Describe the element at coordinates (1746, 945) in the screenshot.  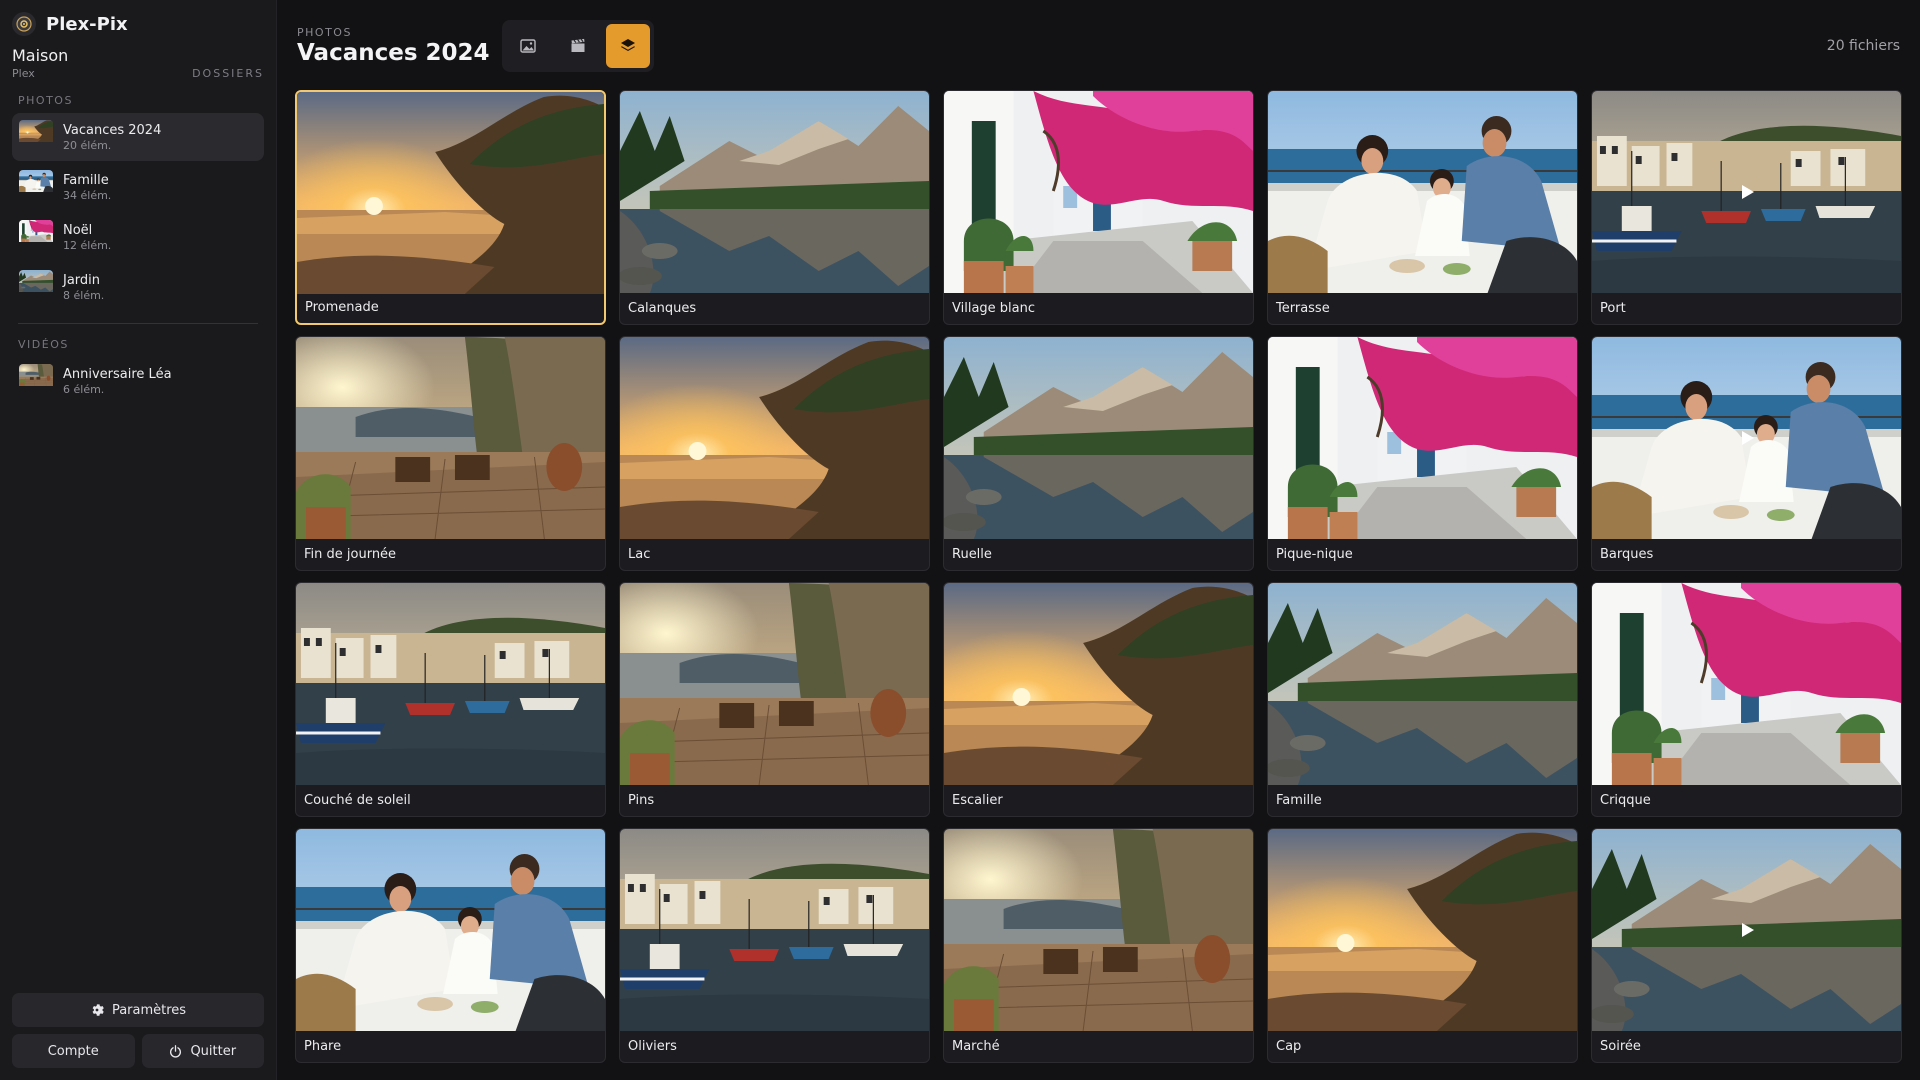
I see `video-tile: Soirée` at that location.